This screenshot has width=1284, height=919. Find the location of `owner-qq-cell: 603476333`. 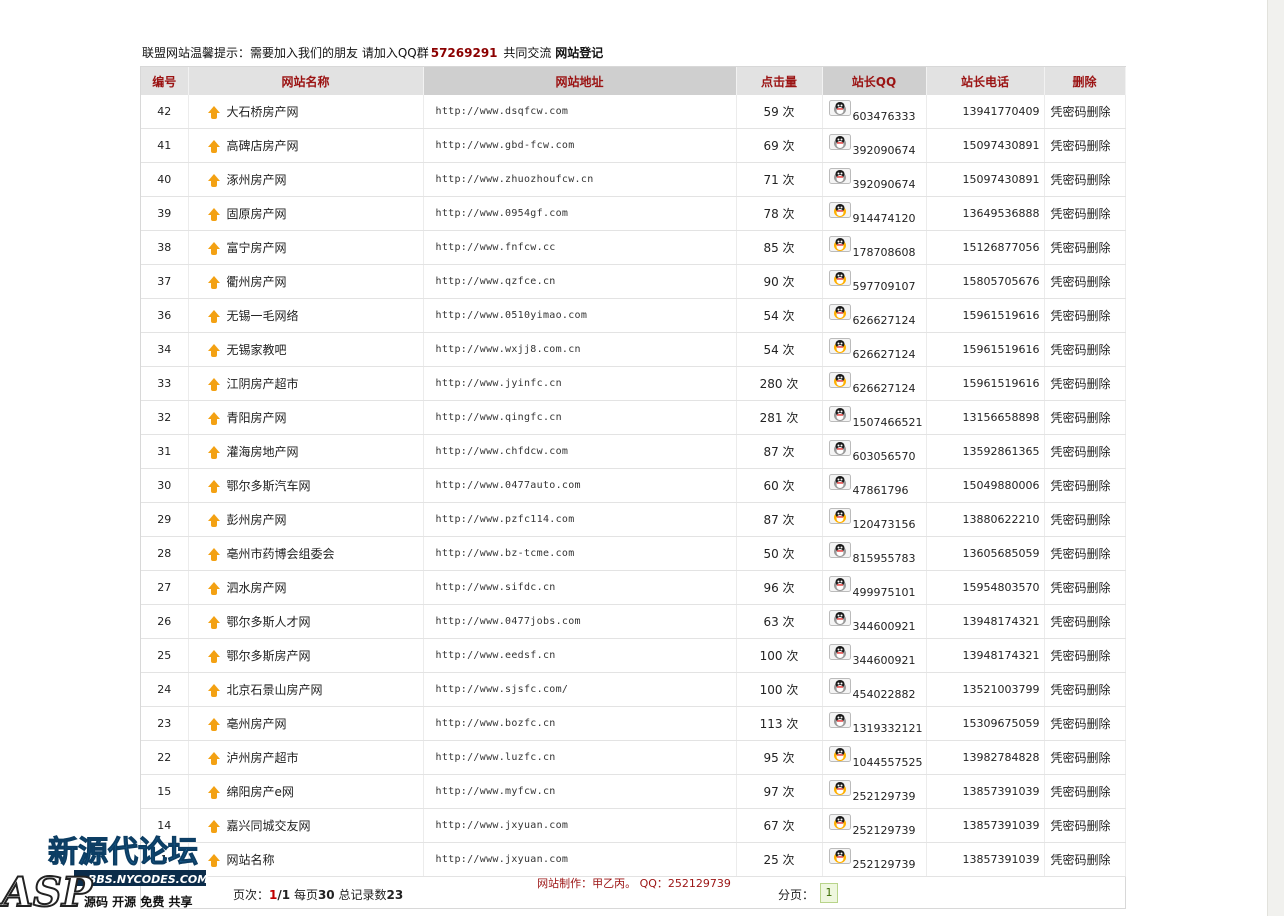

owner-qq-cell: 603476333 is located at coordinates (874, 112).